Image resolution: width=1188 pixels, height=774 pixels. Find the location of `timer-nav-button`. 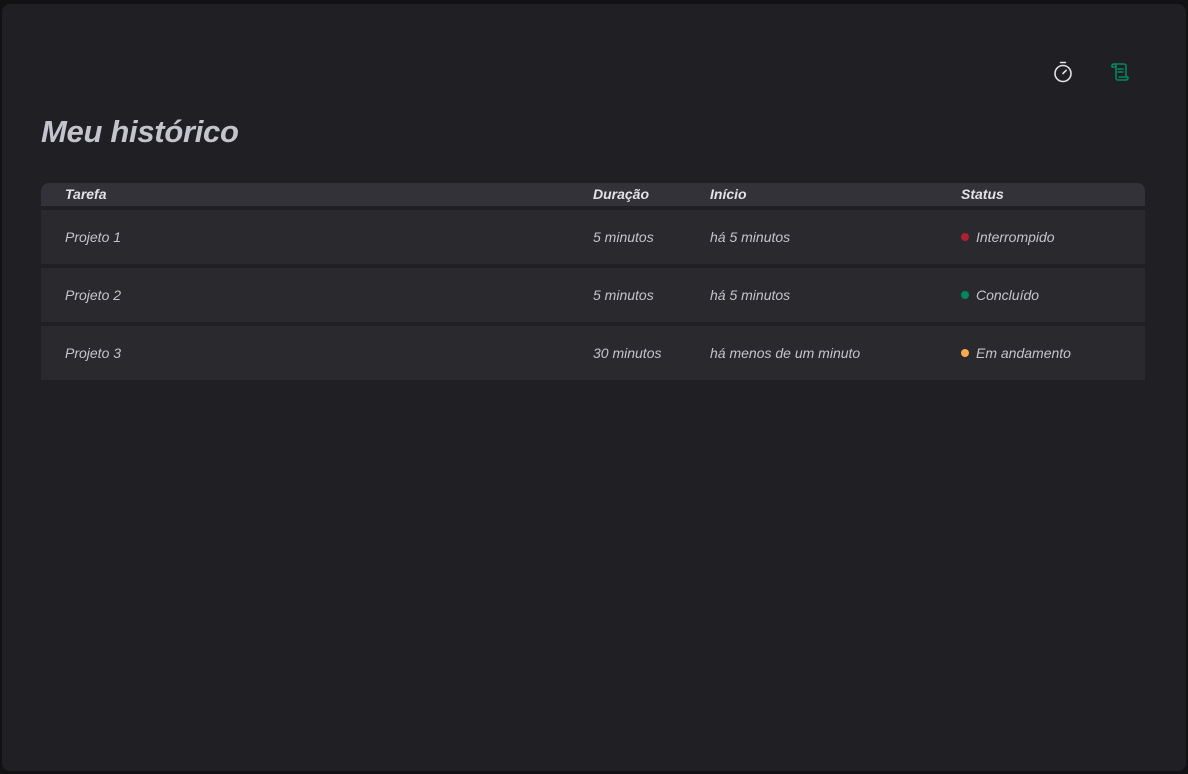

timer-nav-button is located at coordinates (1063, 72).